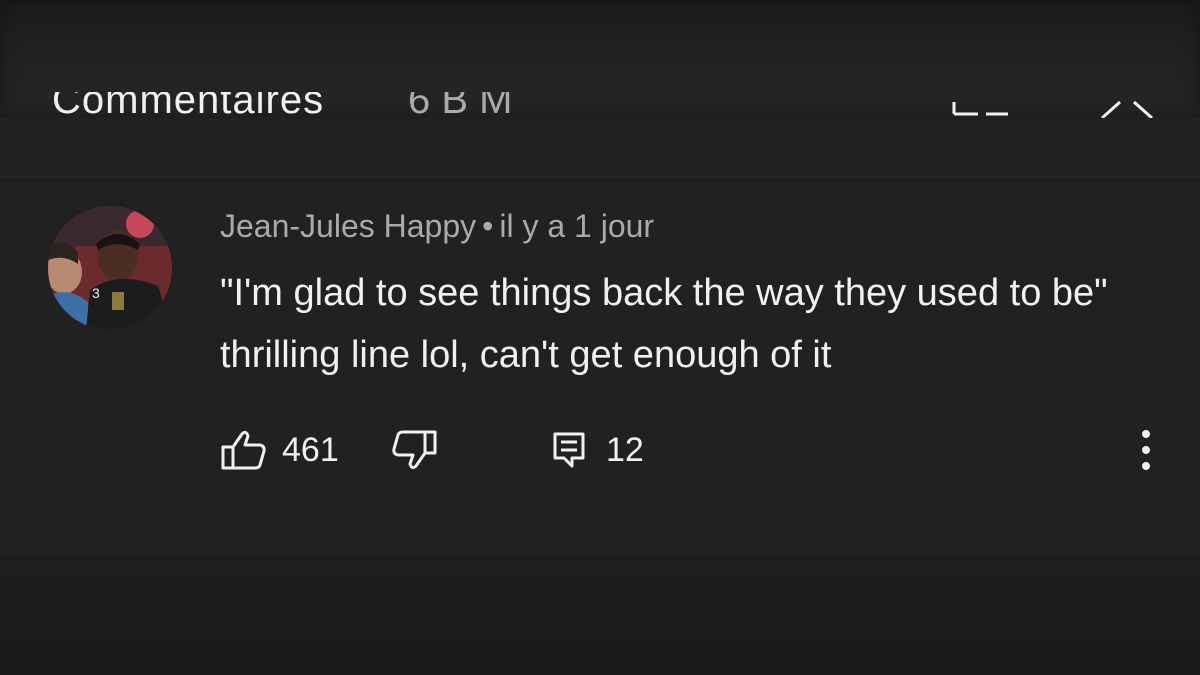  I want to click on comment-actions: 461 12, so click(700, 450).